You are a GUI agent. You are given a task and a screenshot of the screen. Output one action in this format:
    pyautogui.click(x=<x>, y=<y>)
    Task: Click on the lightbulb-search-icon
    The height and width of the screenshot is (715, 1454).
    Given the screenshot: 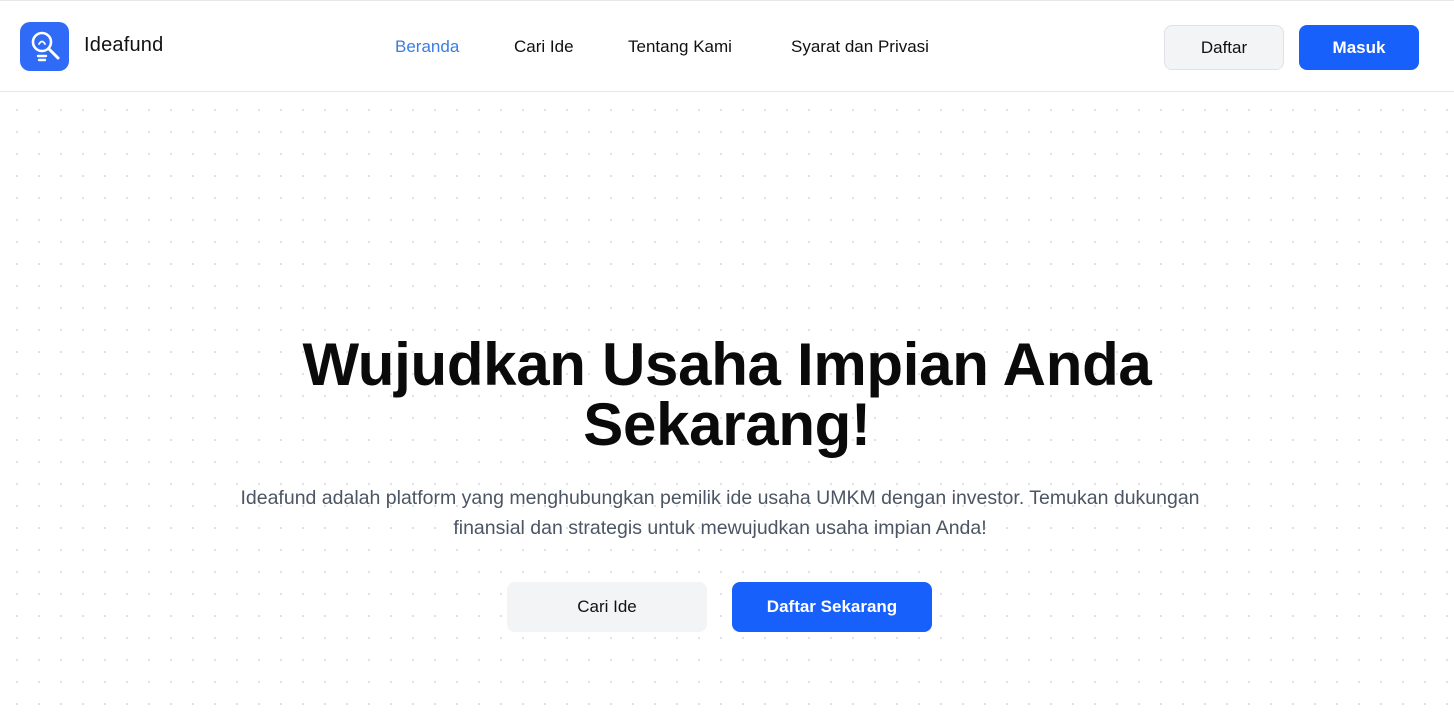 What is the action you would take?
    pyautogui.click(x=45, y=46)
    